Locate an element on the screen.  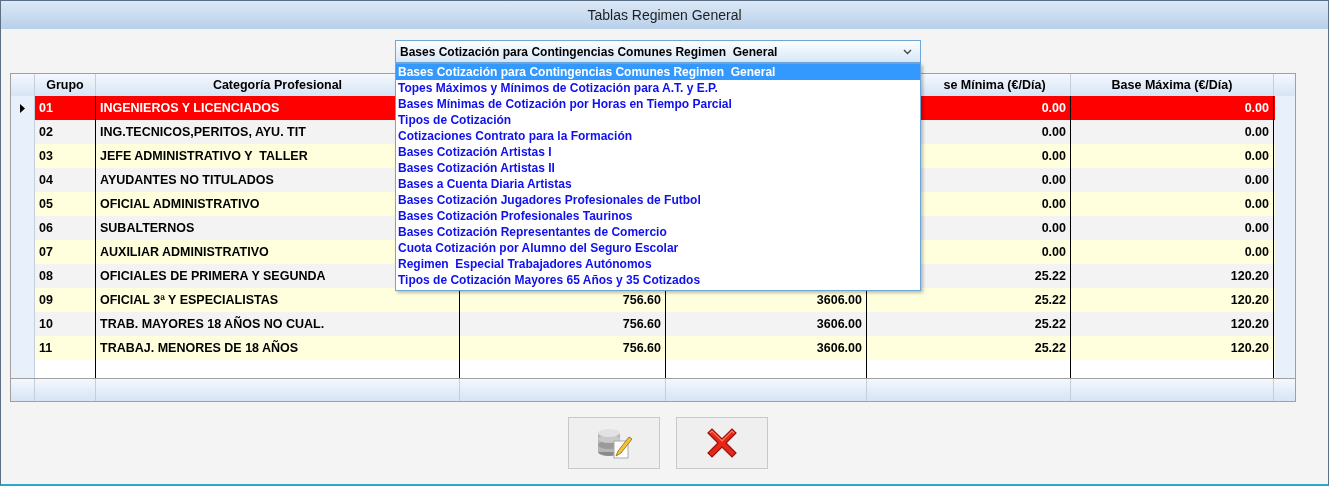
table-cell: 11 is located at coordinates (46, 348).